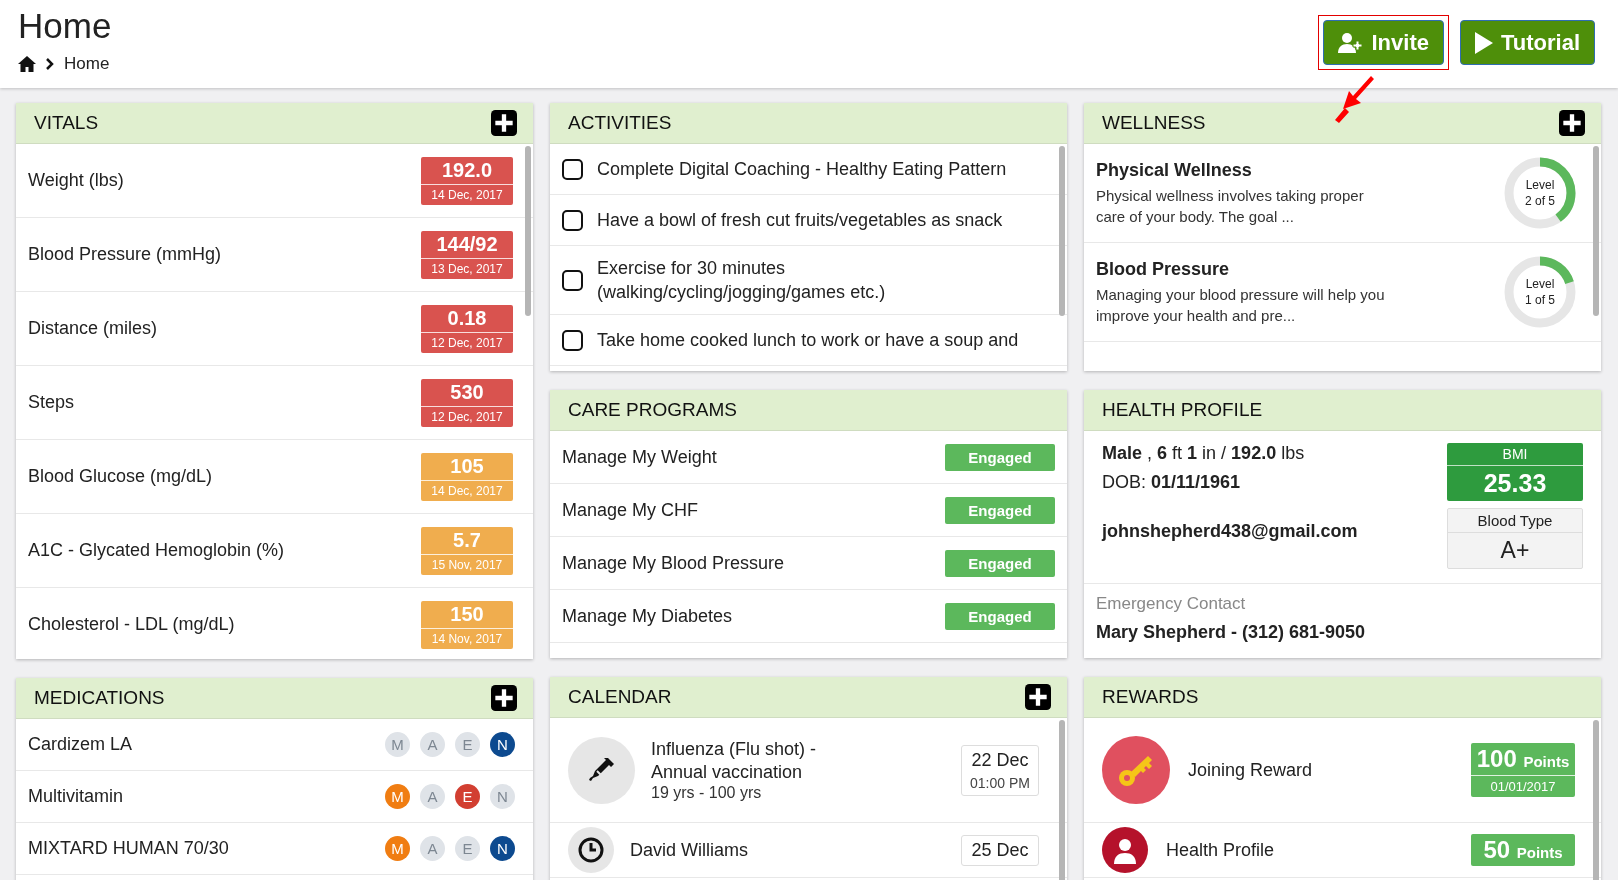 Image resolution: width=1618 pixels, height=880 pixels. What do you see at coordinates (1523, 759) in the screenshot?
I see `points-value: 100 Points` at bounding box center [1523, 759].